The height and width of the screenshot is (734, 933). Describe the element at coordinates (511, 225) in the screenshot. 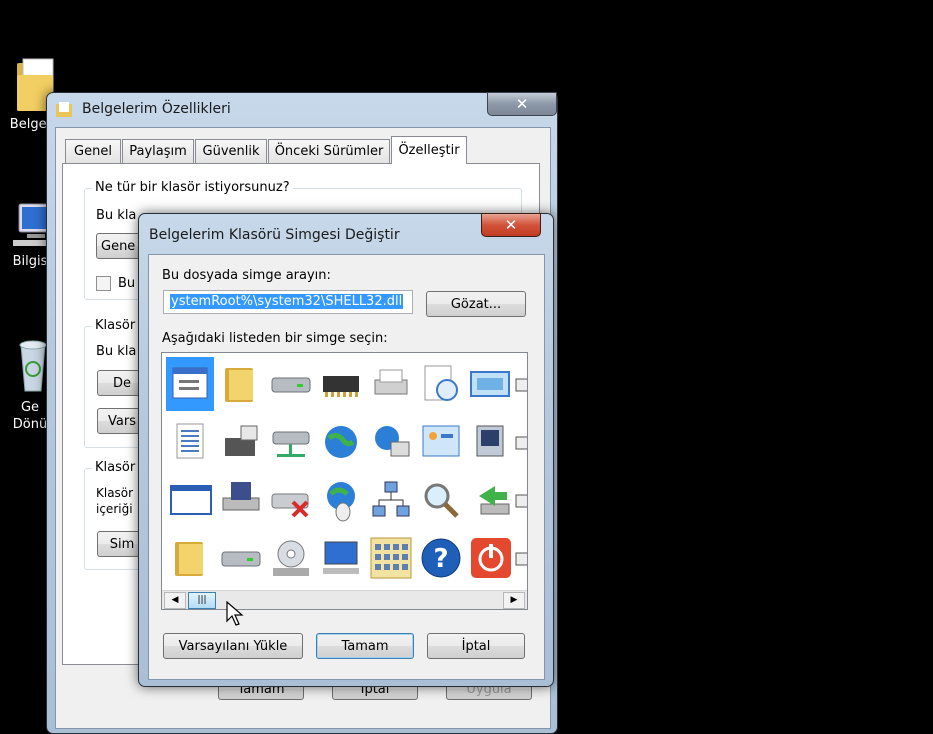

I see `dialog-close-button: ✕` at that location.